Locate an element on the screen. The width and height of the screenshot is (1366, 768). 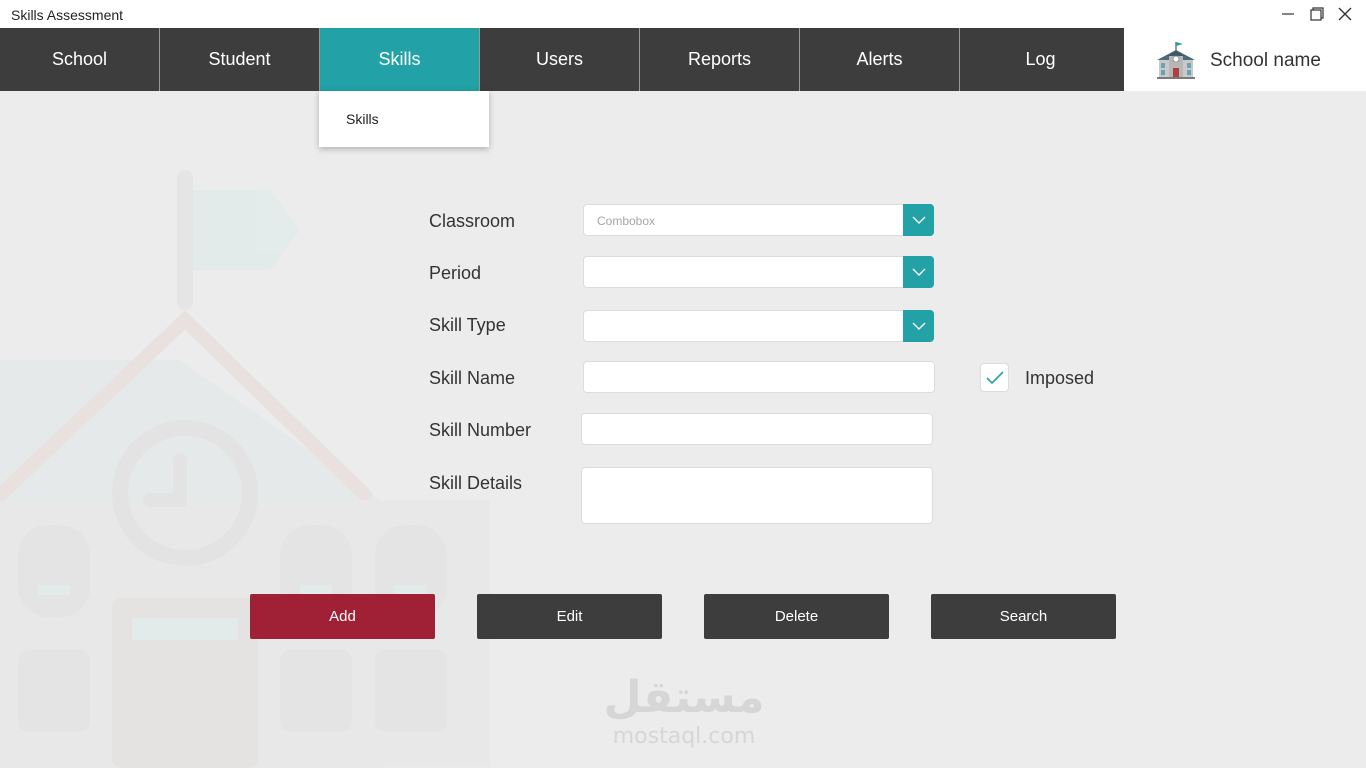
period-label: Period is located at coordinates (455, 273).